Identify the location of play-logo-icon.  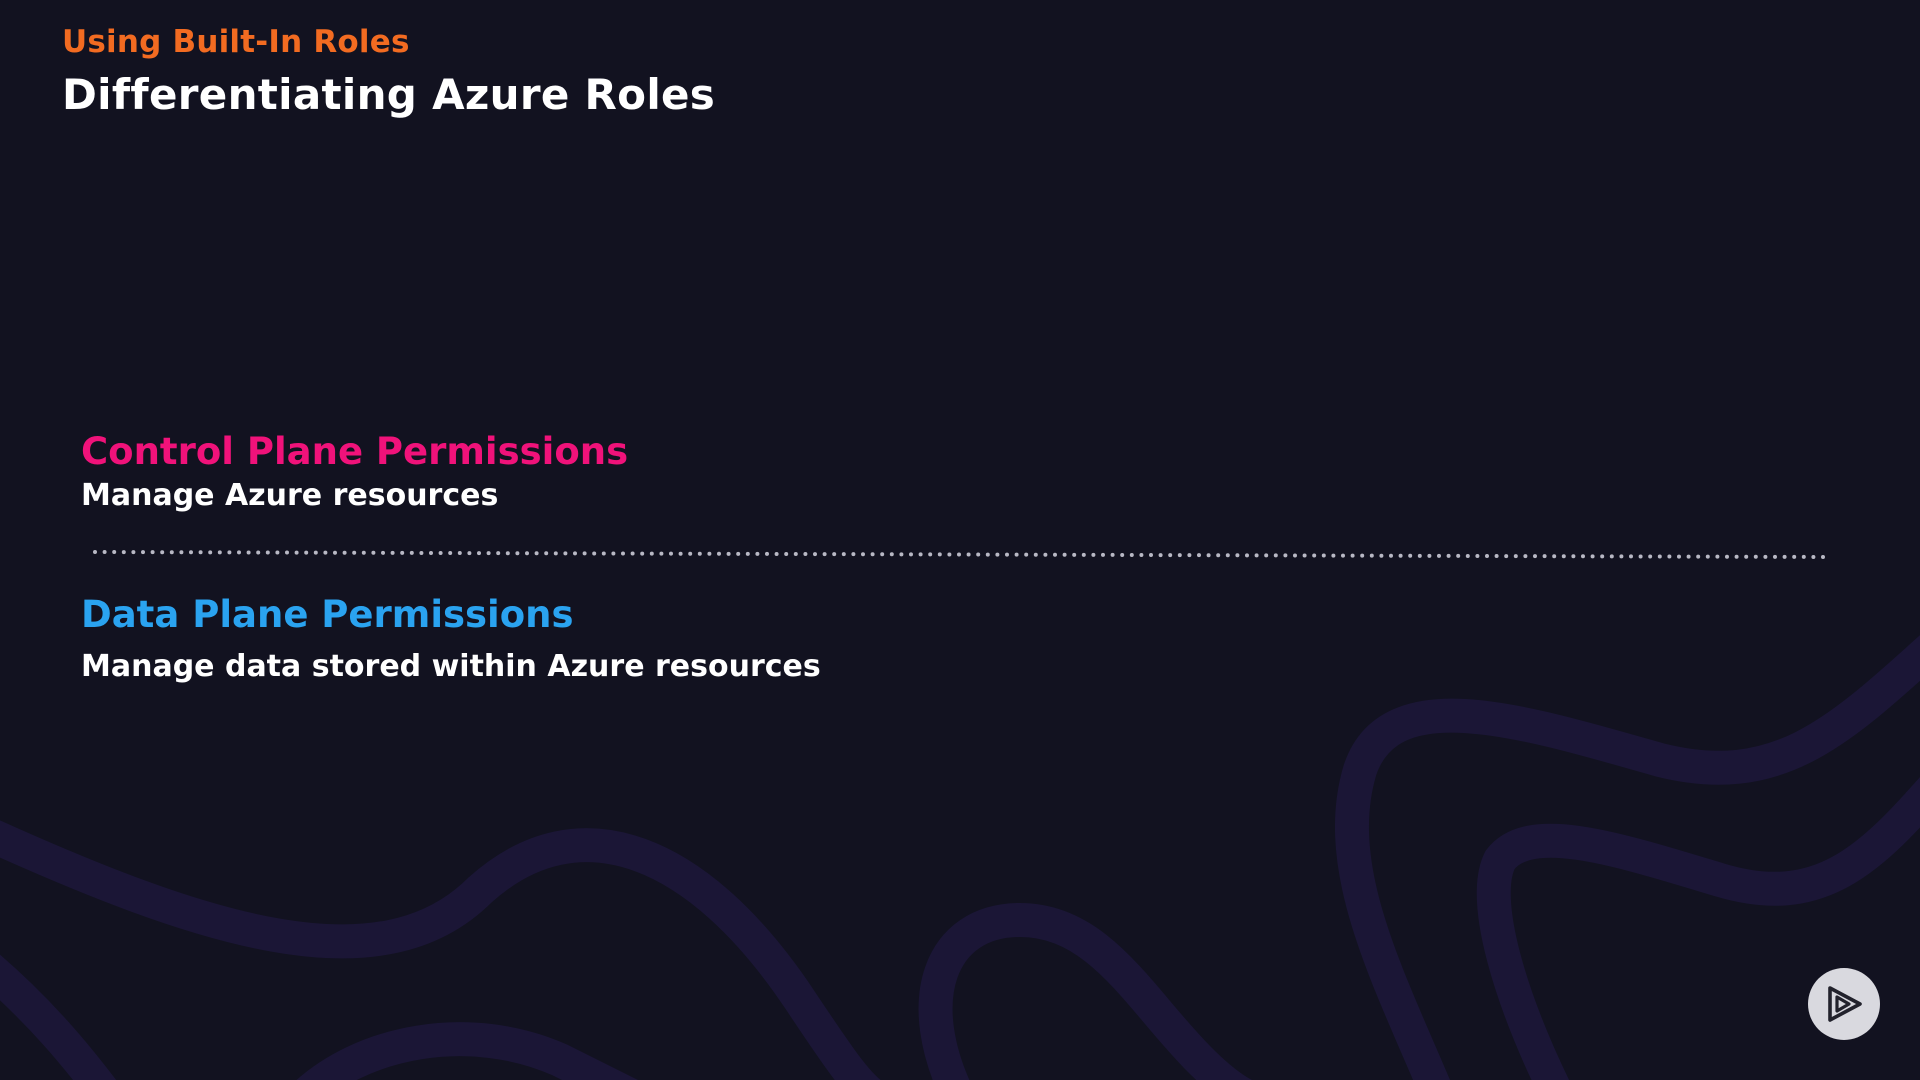
(1845, 1004).